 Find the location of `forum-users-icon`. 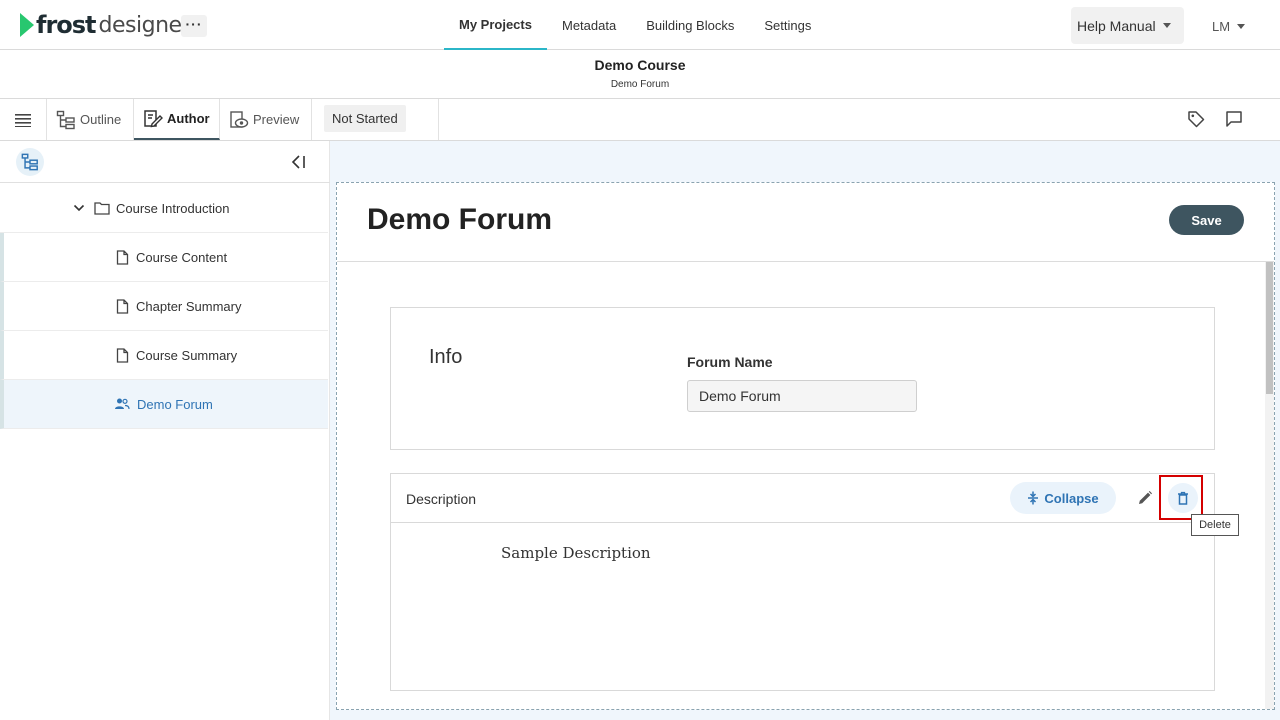

forum-users-icon is located at coordinates (122, 404).